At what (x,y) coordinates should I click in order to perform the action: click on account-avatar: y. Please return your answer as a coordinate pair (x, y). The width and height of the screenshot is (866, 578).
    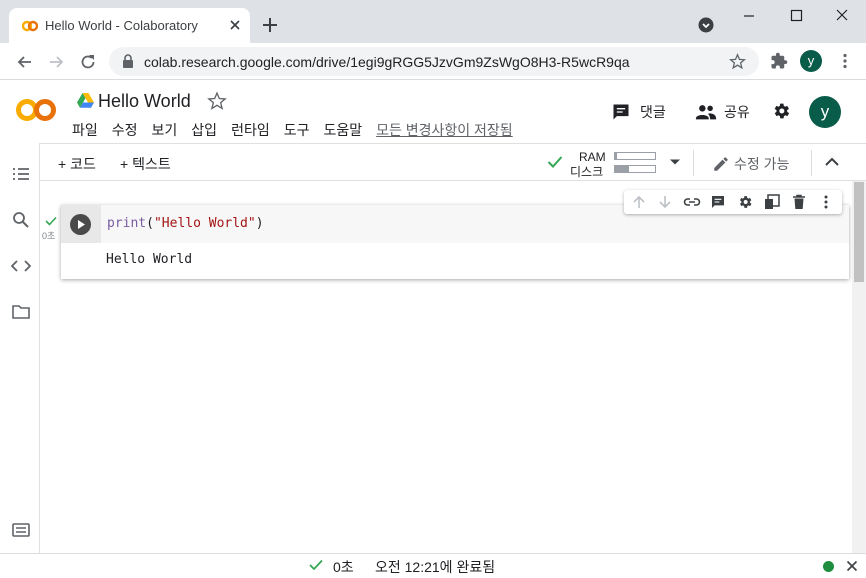
    Looking at the image, I should click on (825, 112).